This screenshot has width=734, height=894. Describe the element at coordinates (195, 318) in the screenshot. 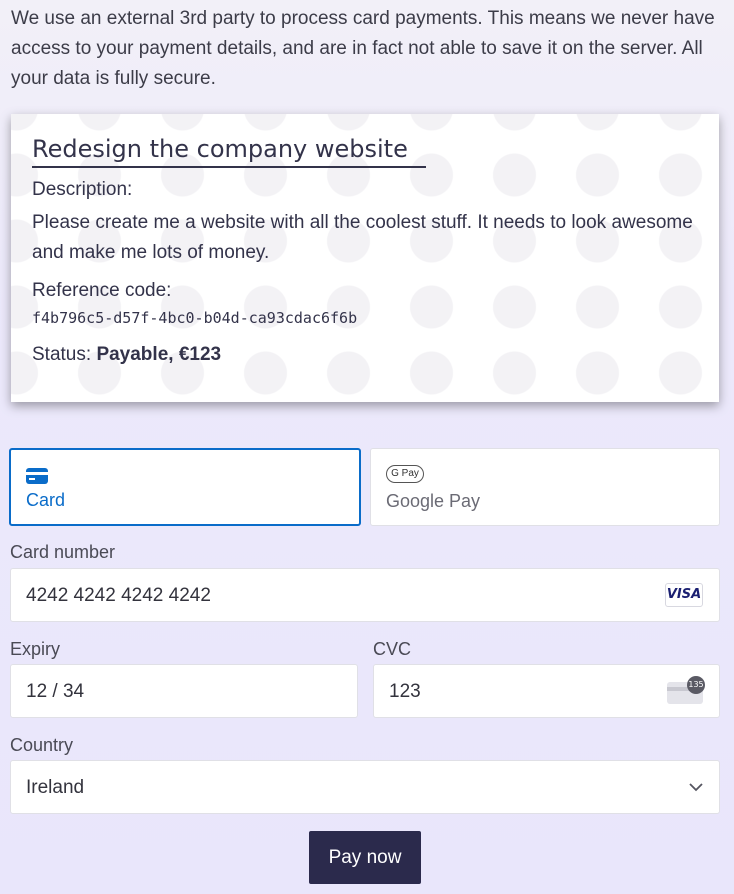

I see `reference-code: f4b796c5-d57f-4bc0-b04d-ca93cdac6f6b` at that location.